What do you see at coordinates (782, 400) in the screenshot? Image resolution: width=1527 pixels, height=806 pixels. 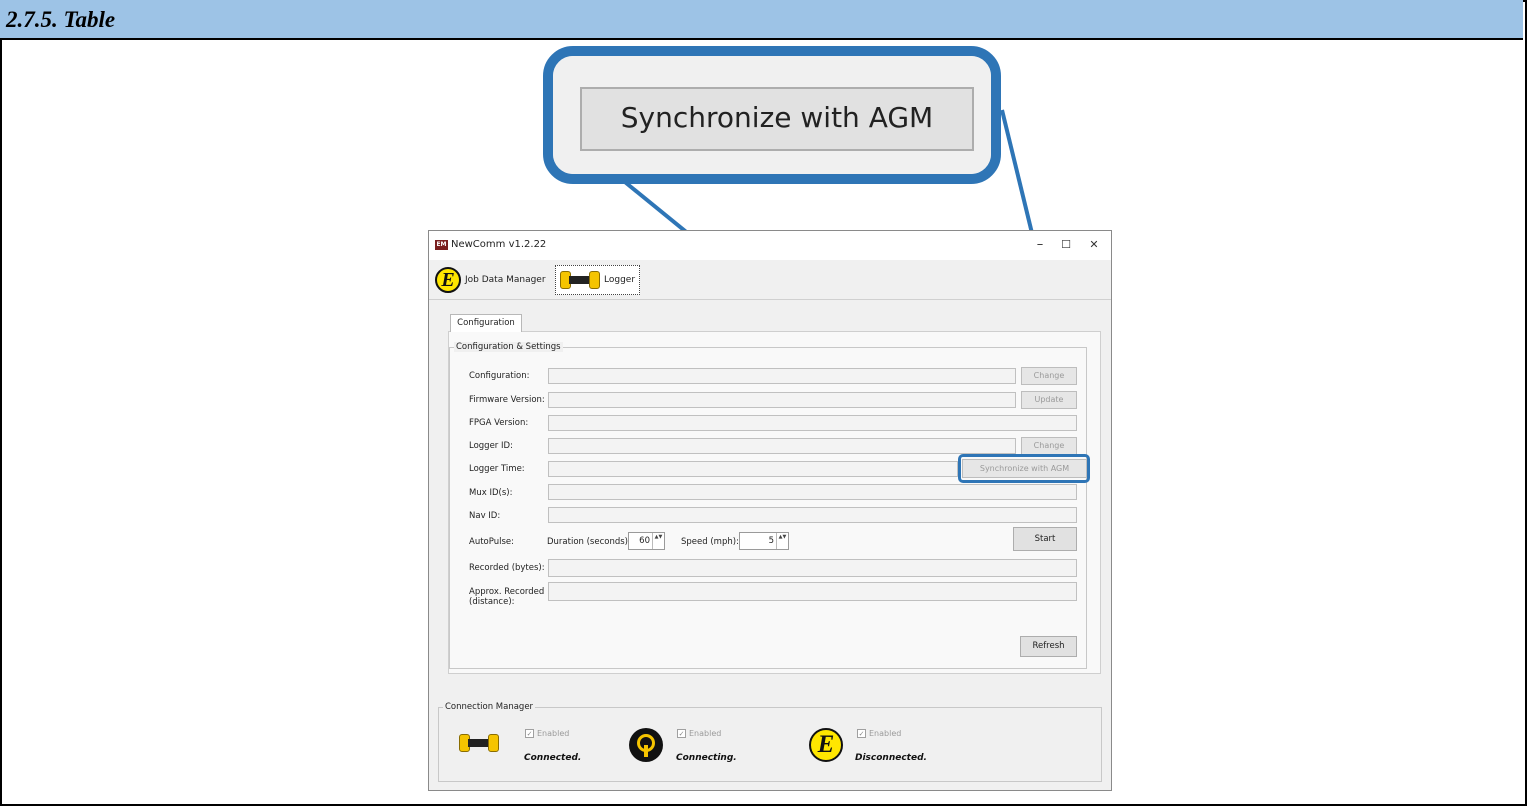 I see `firmware-version-field` at bounding box center [782, 400].